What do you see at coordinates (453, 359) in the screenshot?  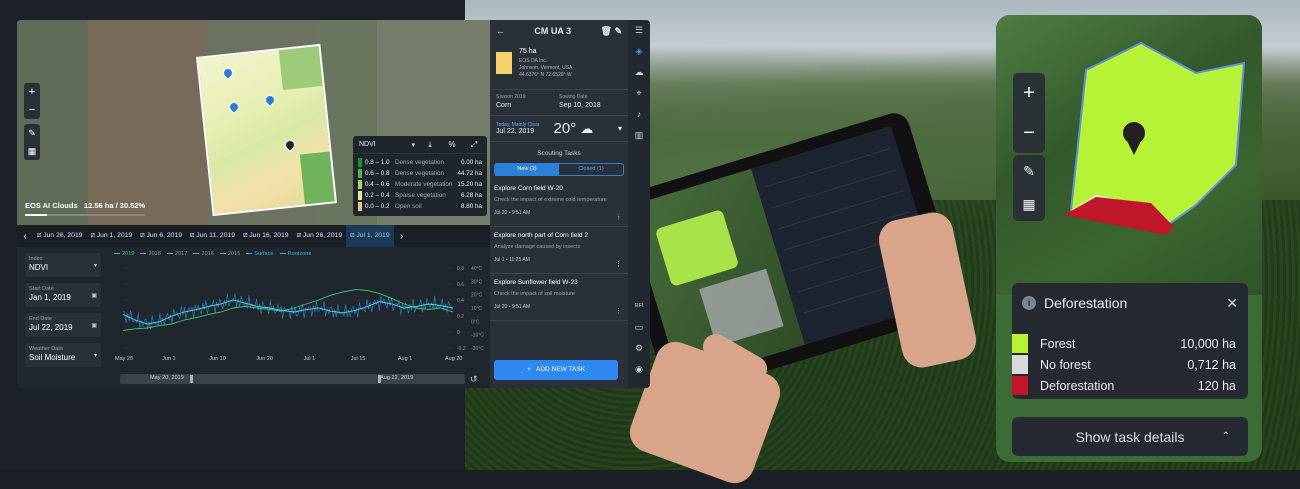 I see `x-tick-label: Aug 20` at bounding box center [453, 359].